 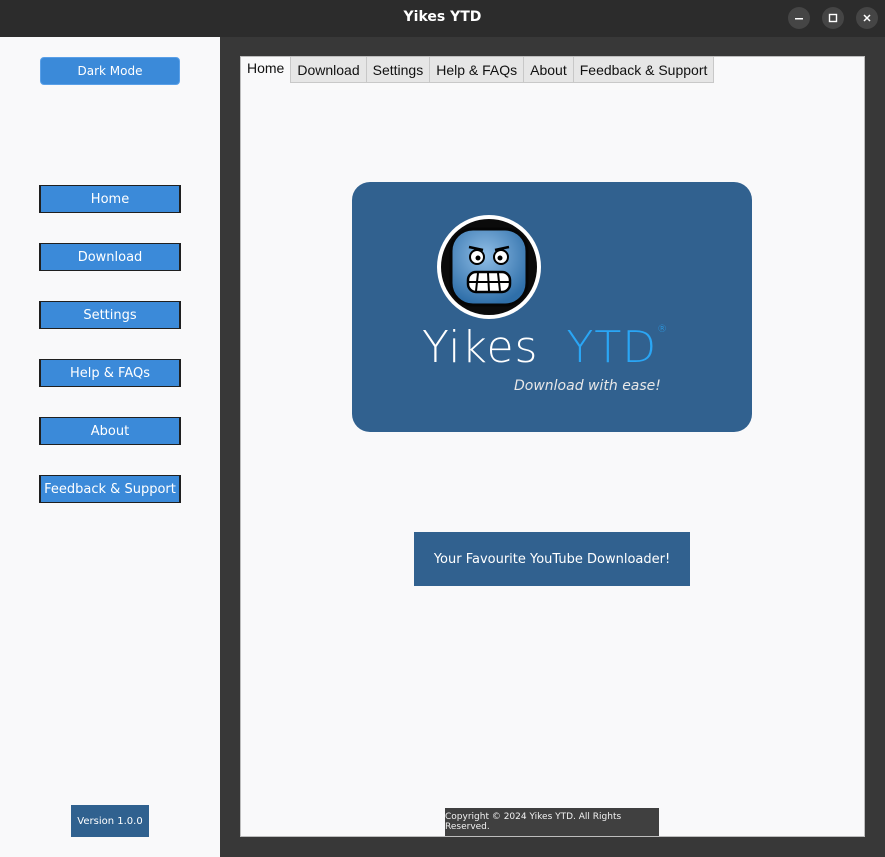 What do you see at coordinates (644, 70) in the screenshot?
I see `tab-feedback: Feedback & Support` at bounding box center [644, 70].